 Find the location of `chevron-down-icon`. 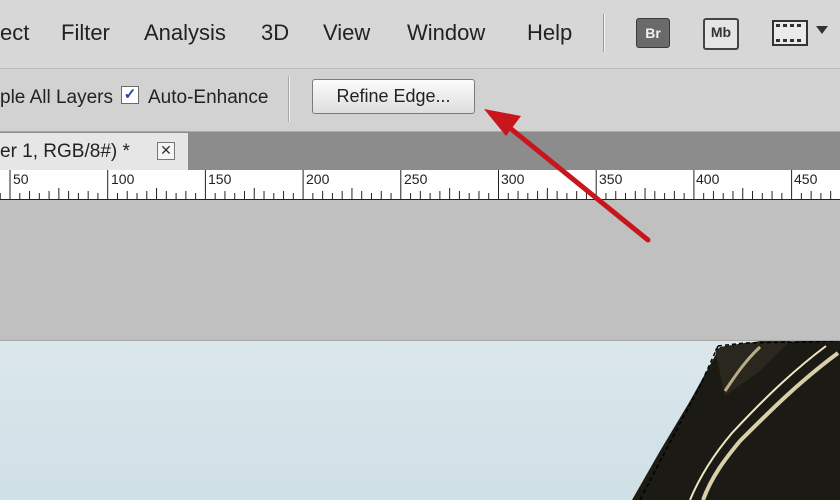

chevron-down-icon is located at coordinates (822, 30).